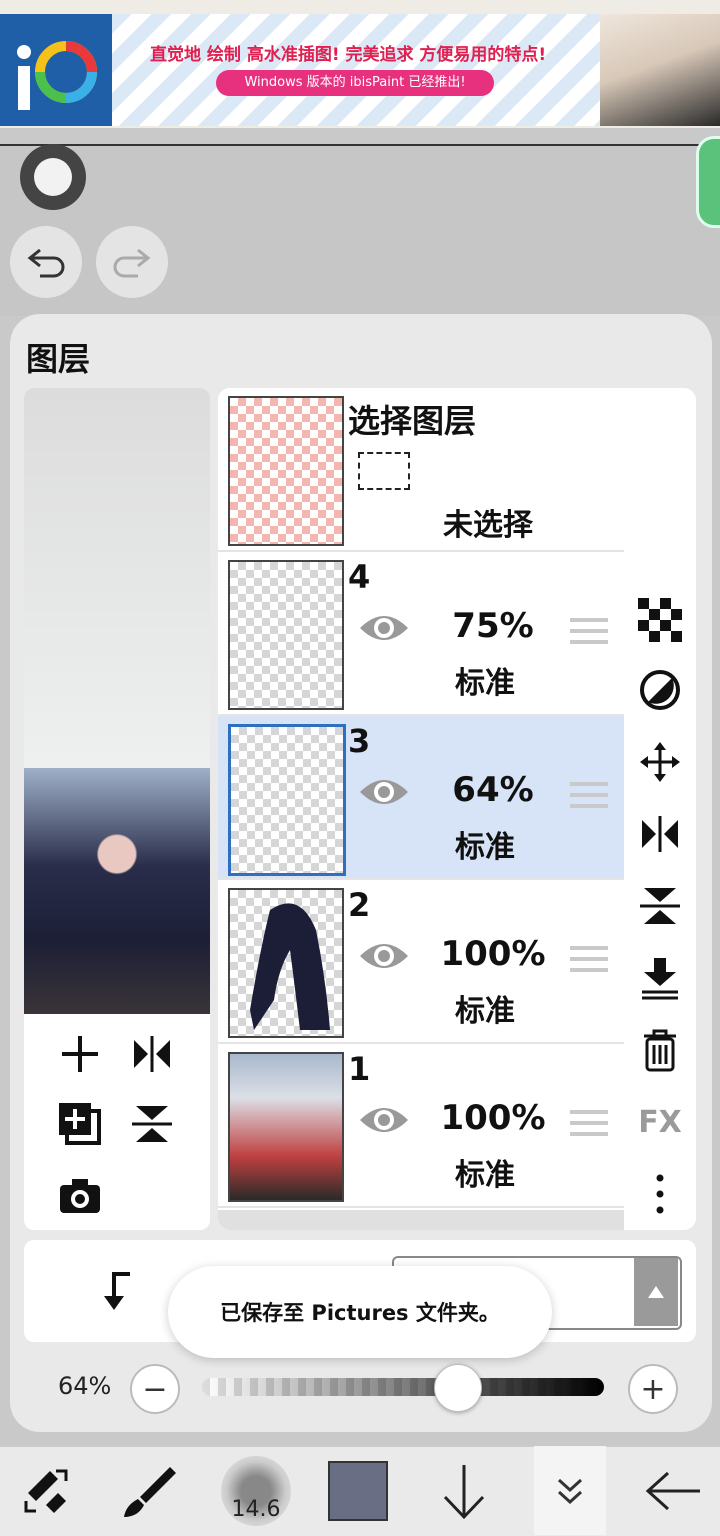 The height and width of the screenshot is (1536, 720). I want to click on duplicate-layer-button, so click(80, 1124).